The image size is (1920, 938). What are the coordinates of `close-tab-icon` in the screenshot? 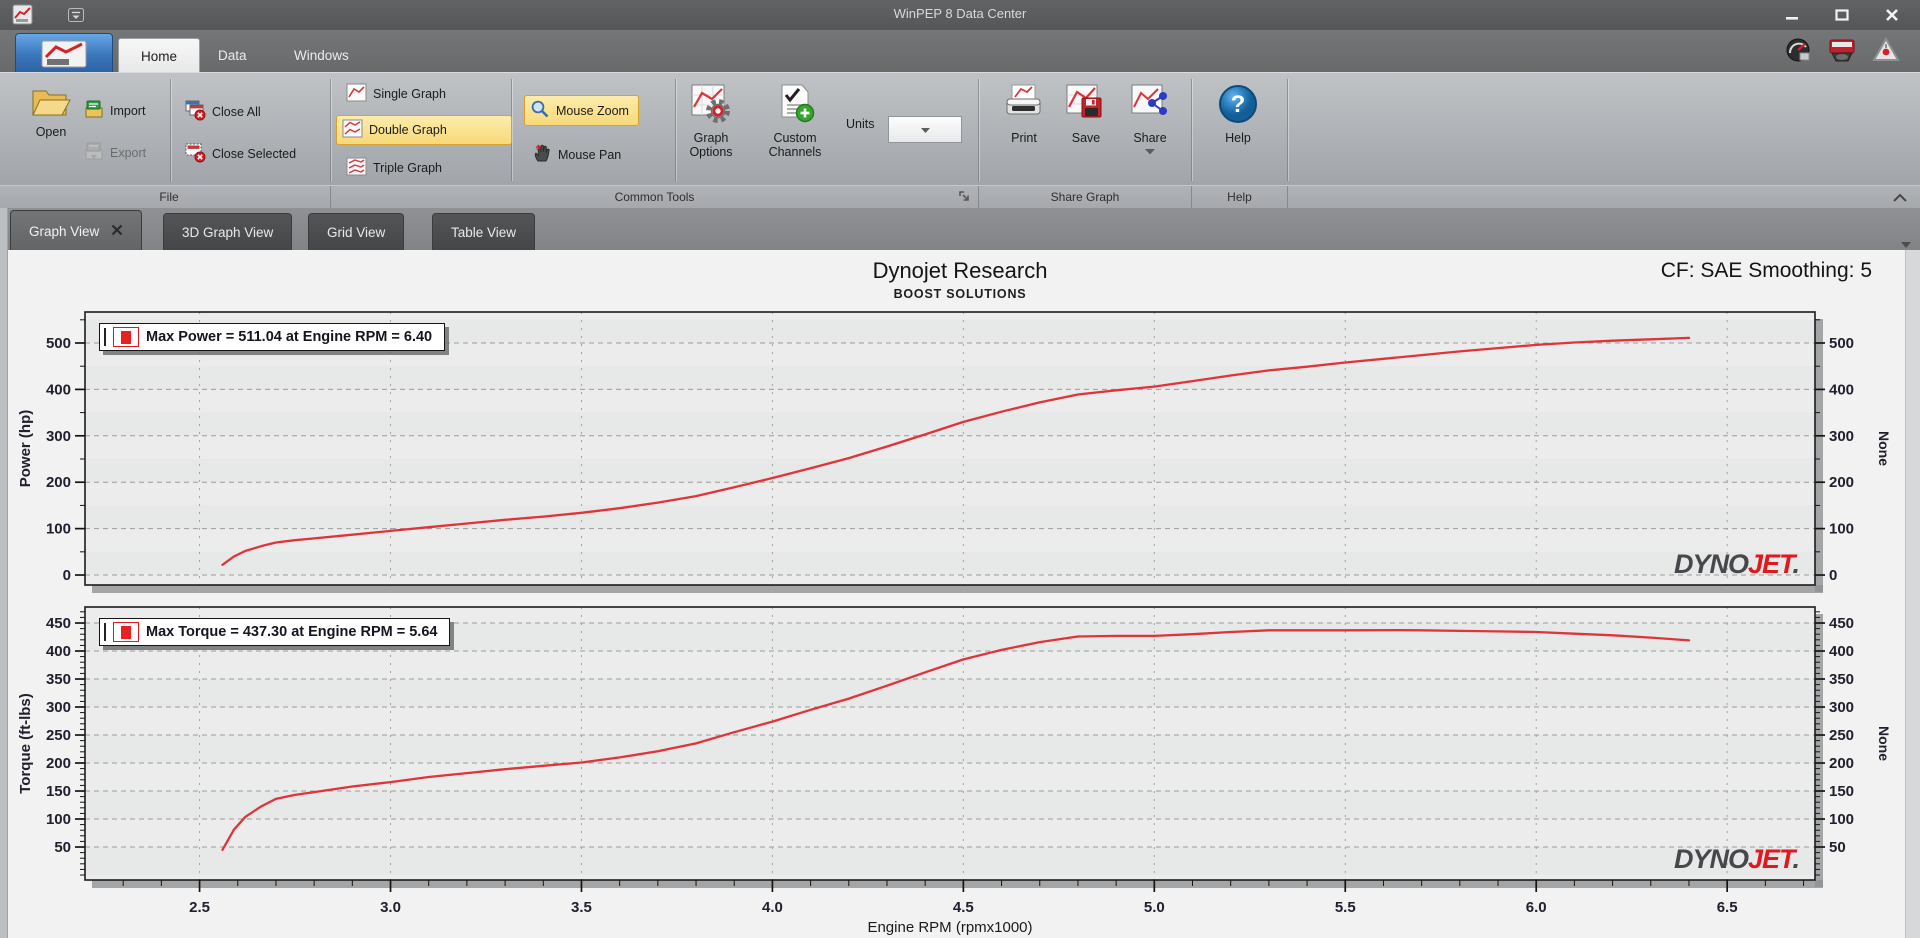 It's located at (117, 231).